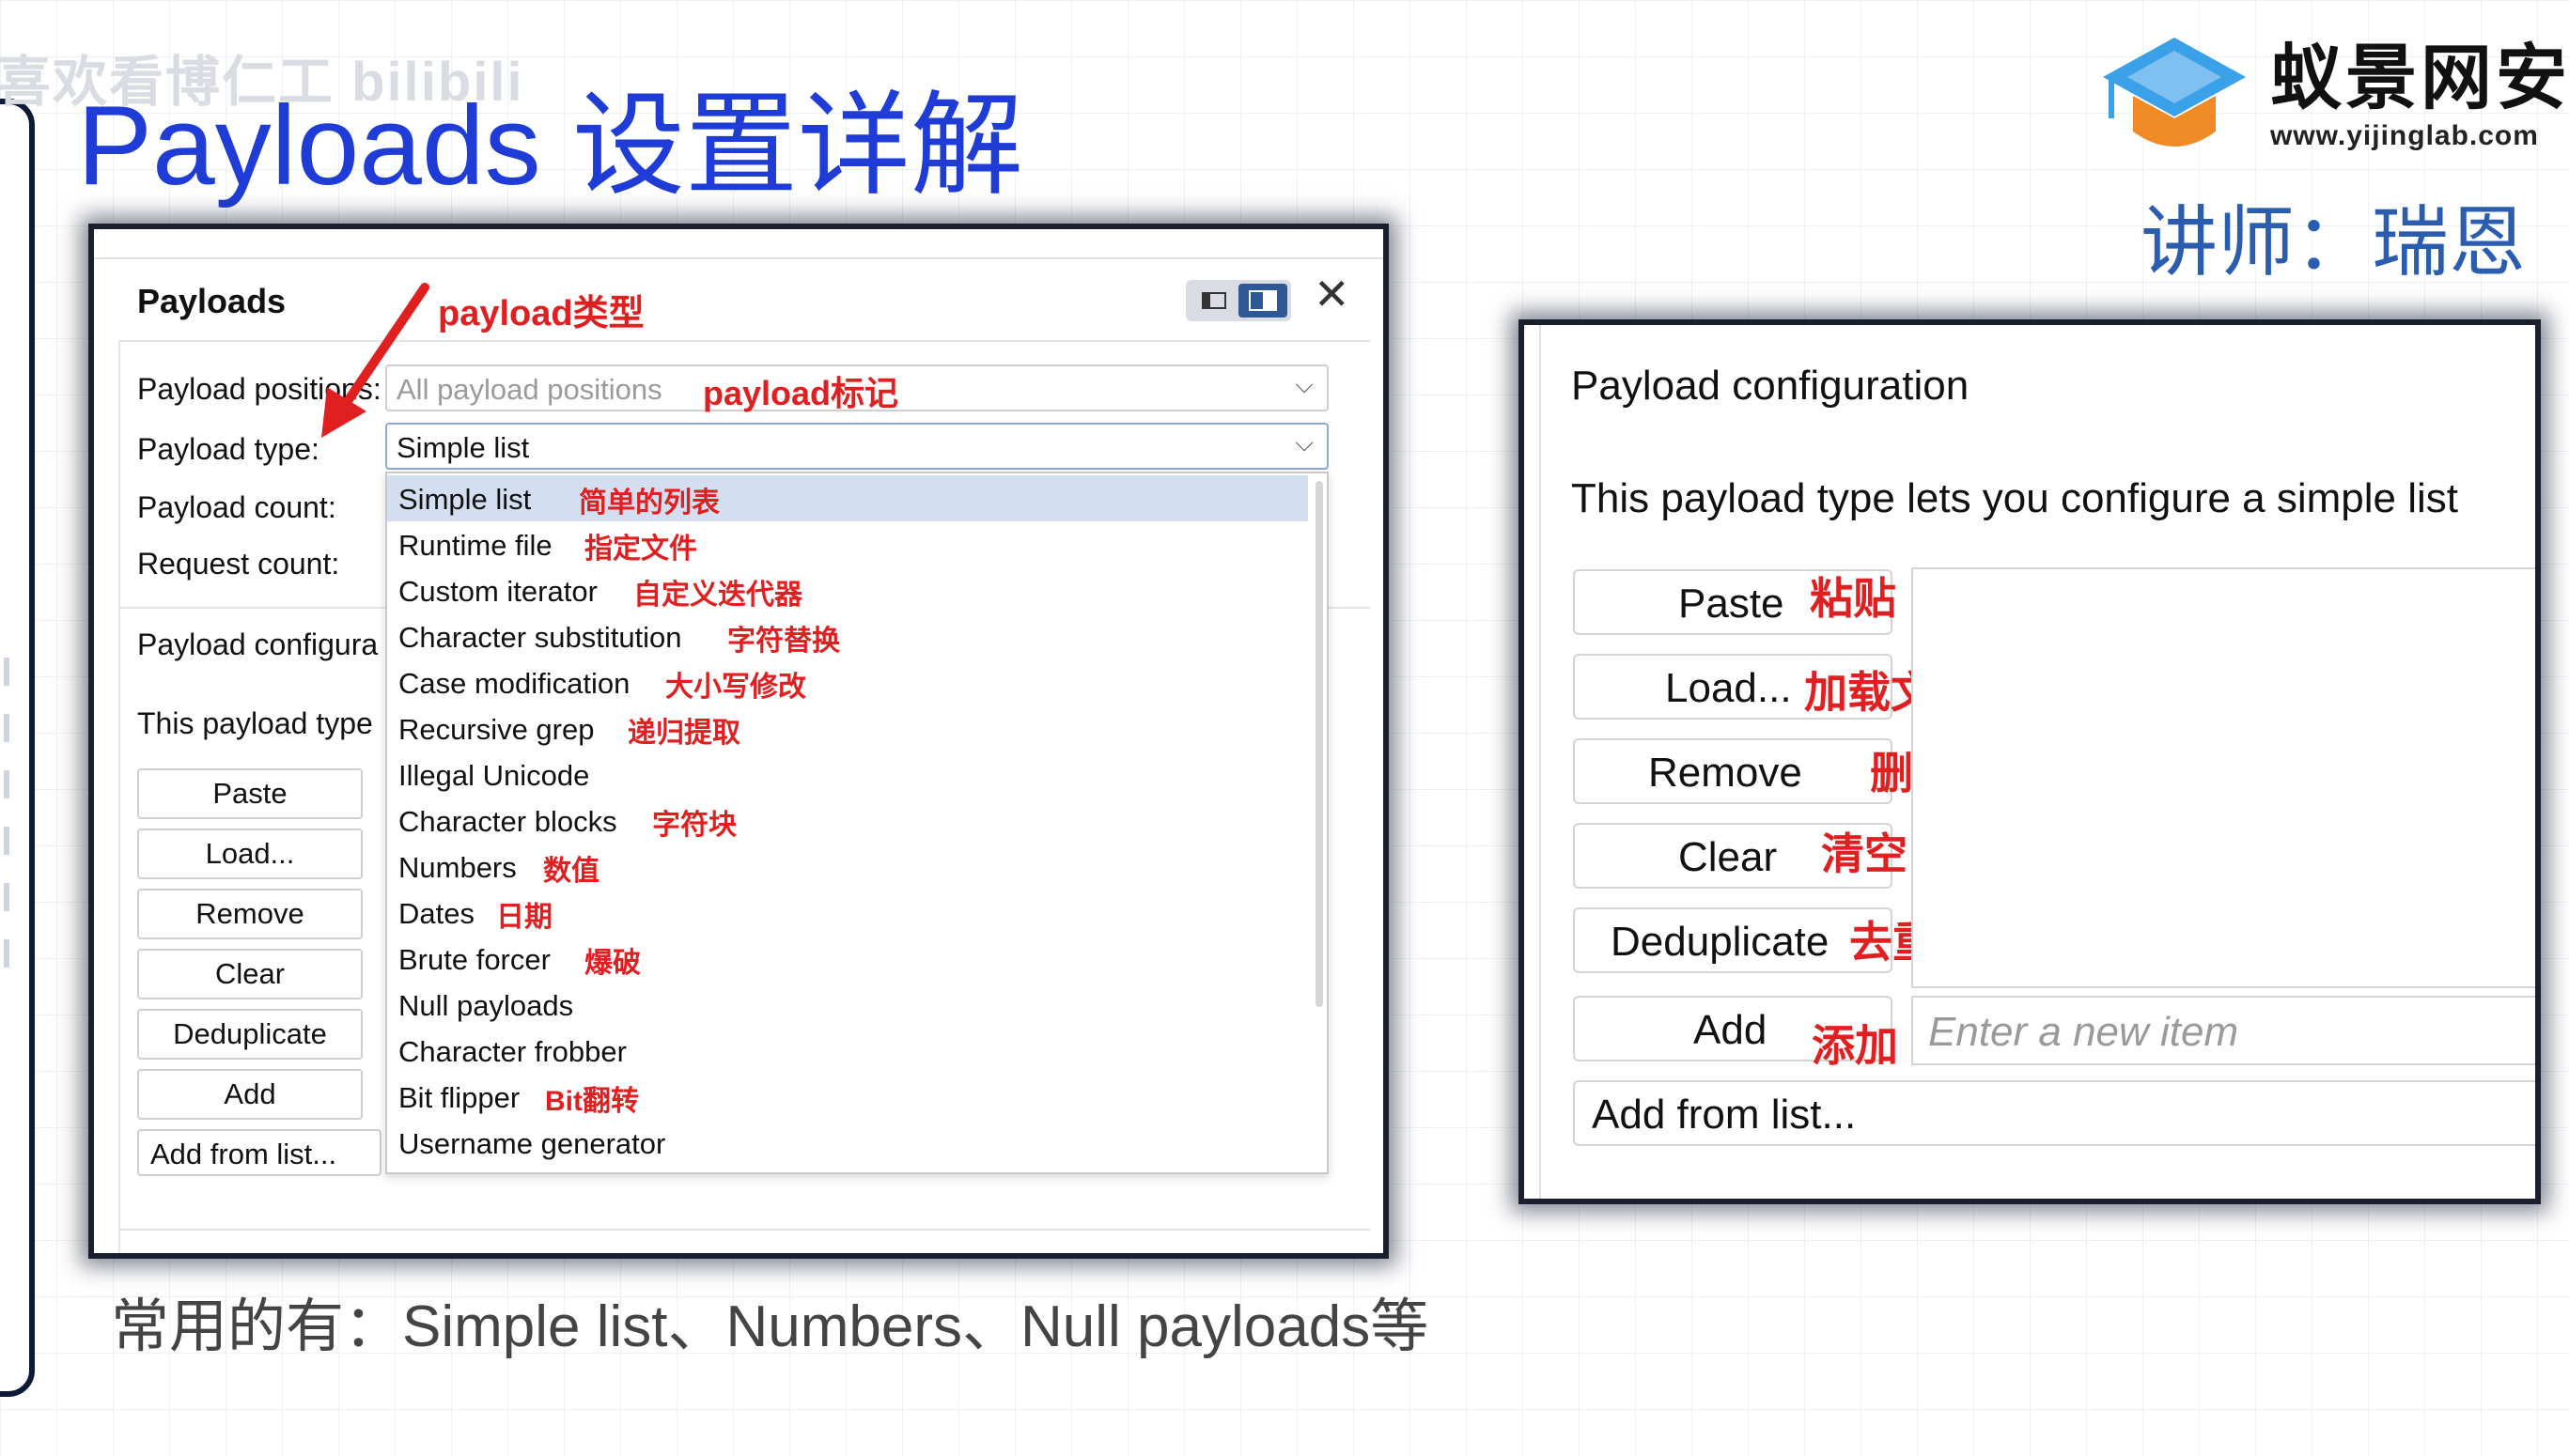 This screenshot has width=2569, height=1456. Describe the element at coordinates (1731, 604) in the screenshot. I see `button-label: Paste` at that location.